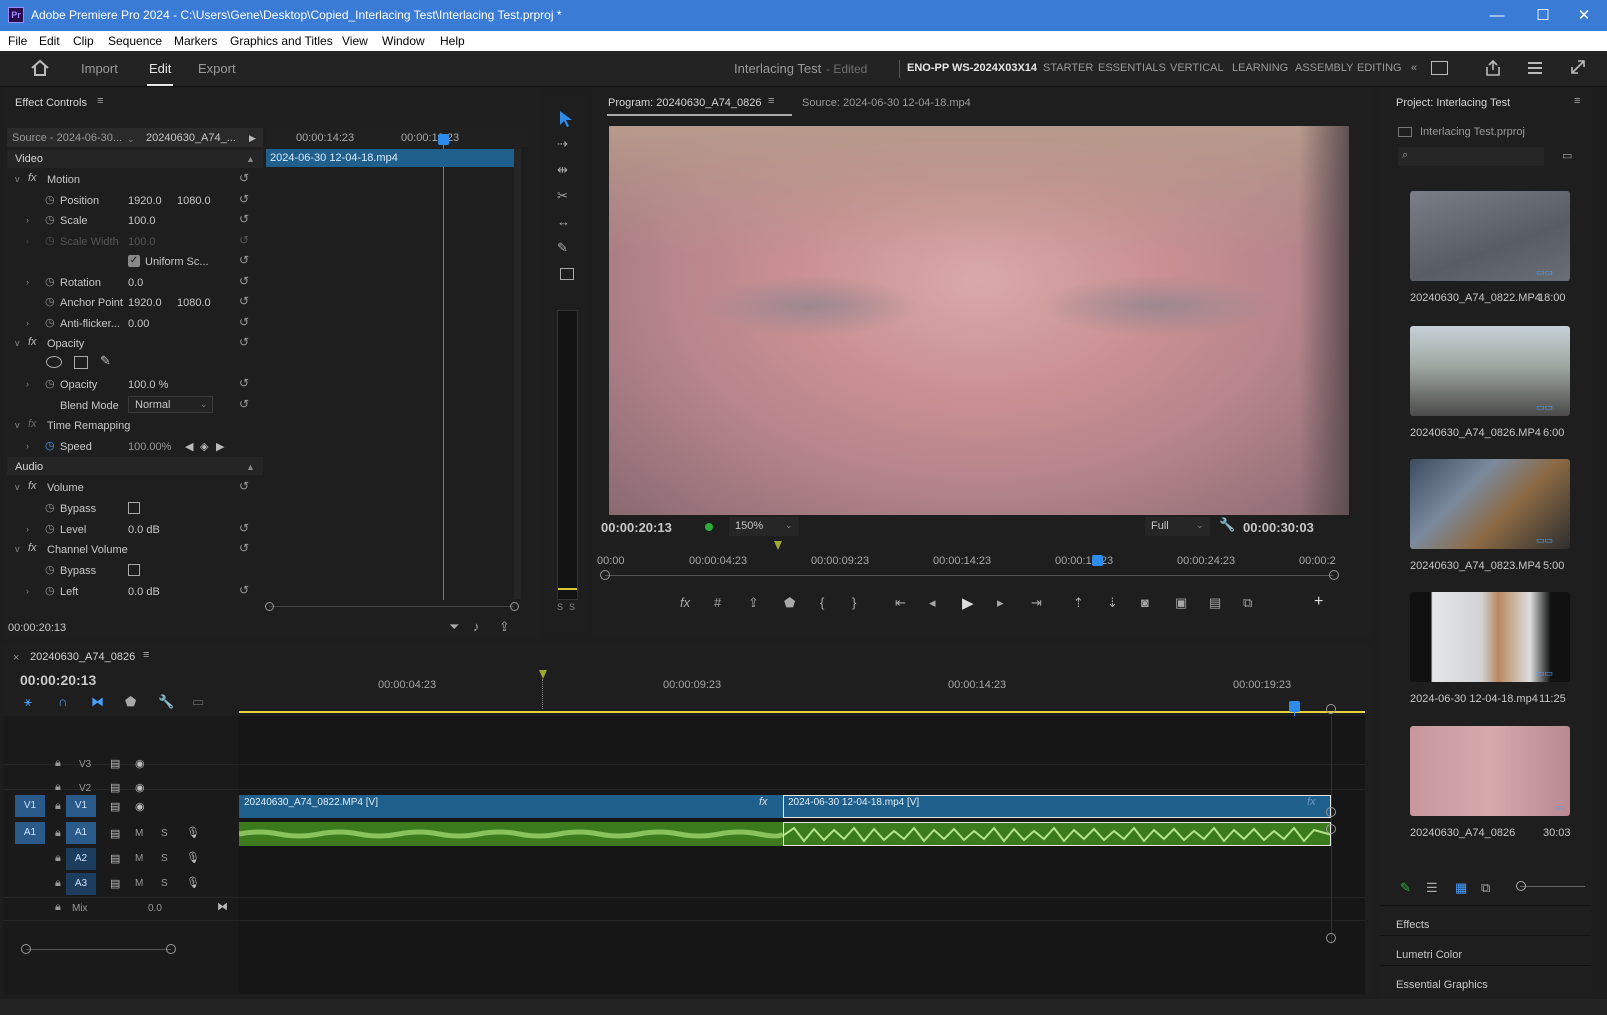  I want to click on workspace-learning: LEARNING, so click(1260, 68).